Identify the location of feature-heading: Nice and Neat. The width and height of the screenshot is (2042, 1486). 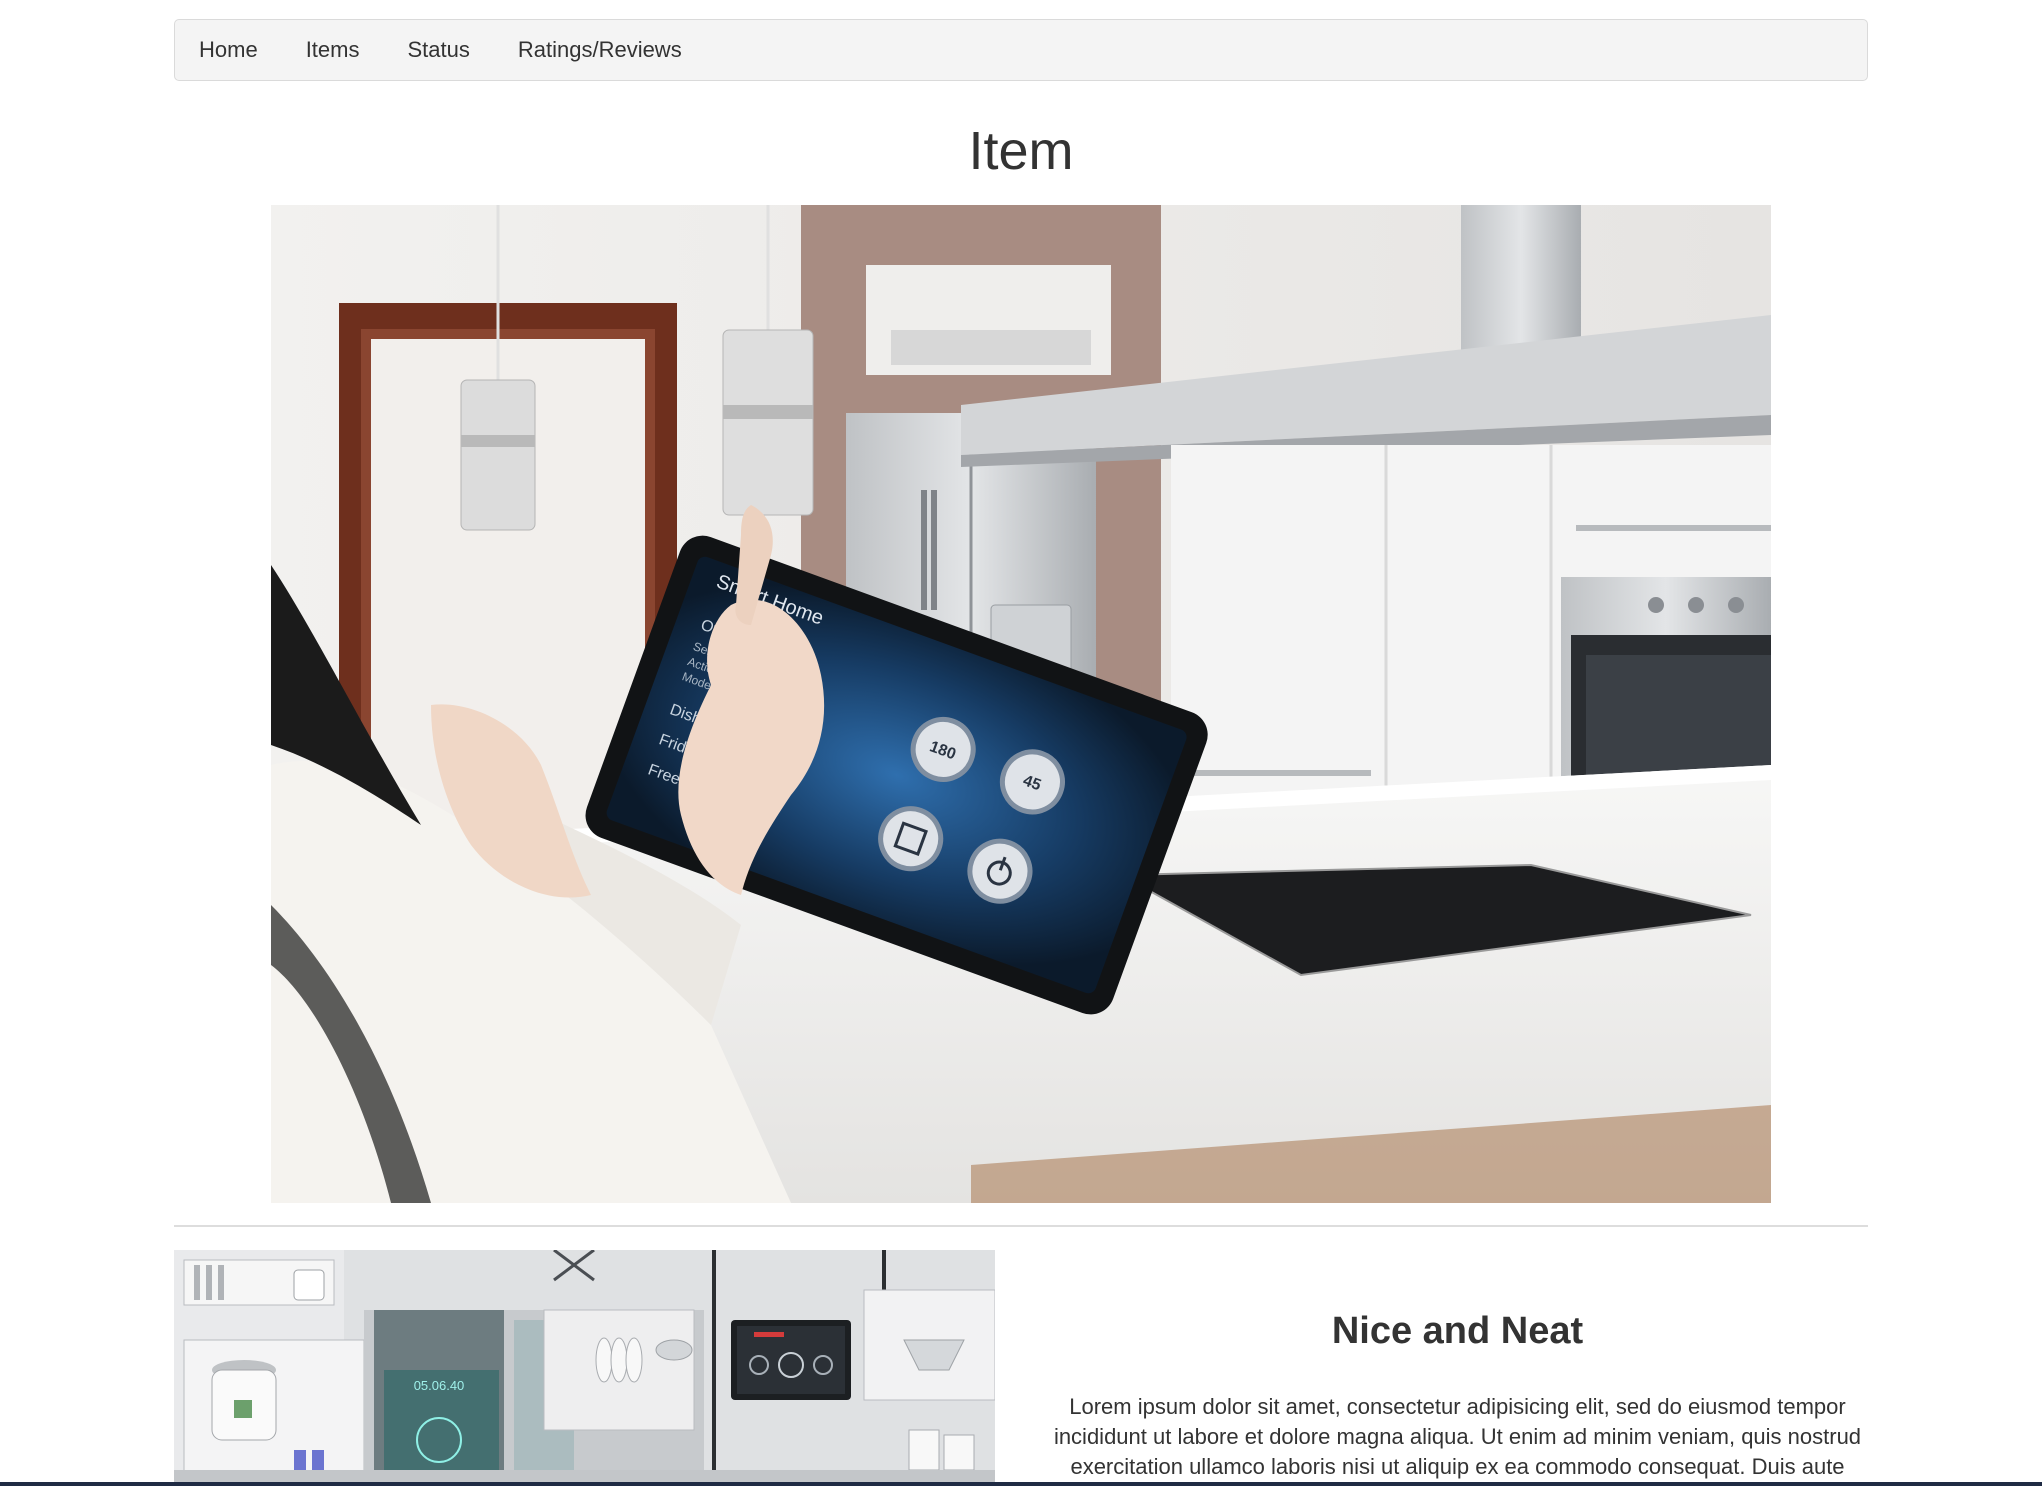
(1457, 1331).